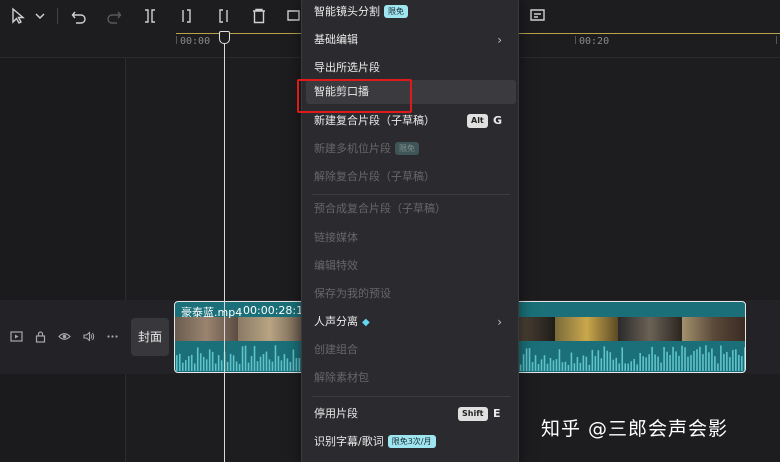 The height and width of the screenshot is (462, 780). Describe the element at coordinates (498, 120) in the screenshot. I see `shortcut-key: G` at that location.